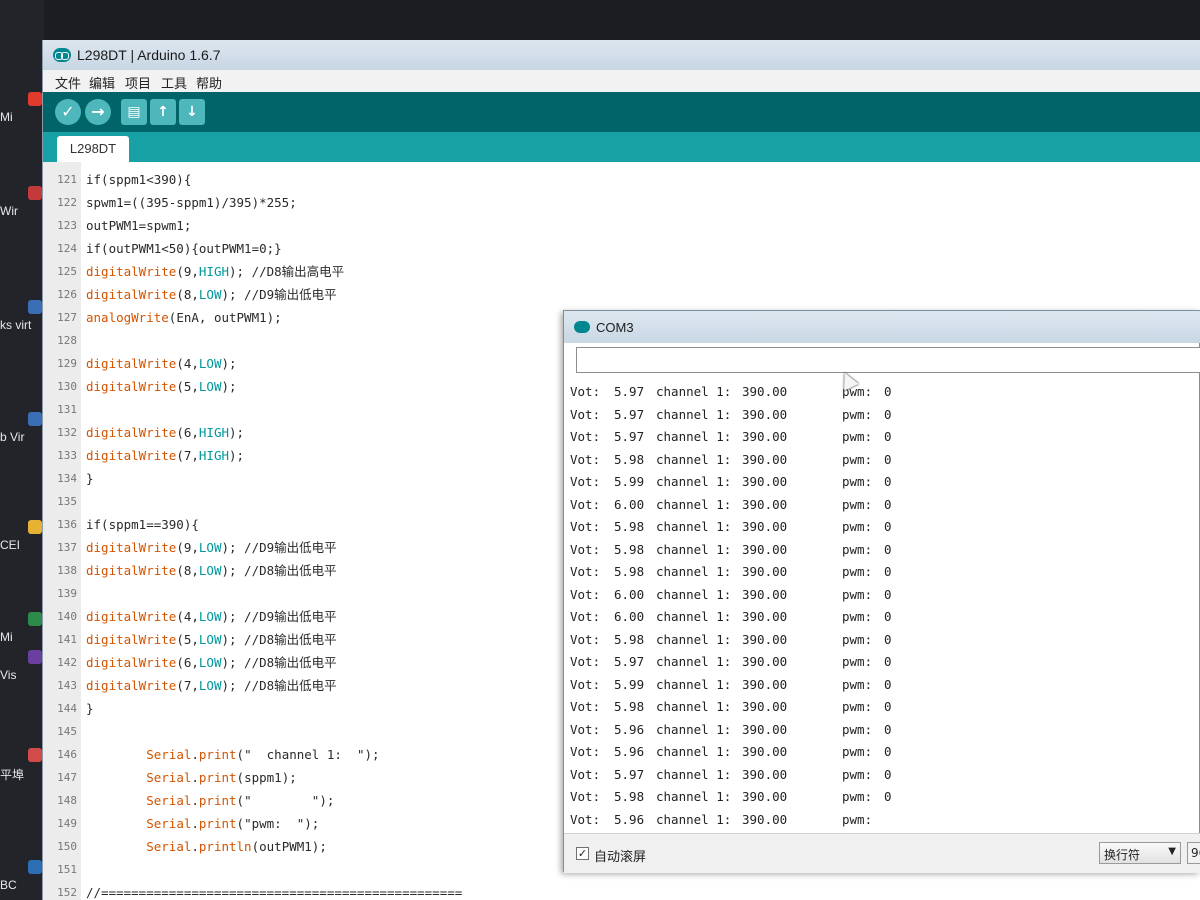 The height and width of the screenshot is (900, 1200). Describe the element at coordinates (67, 248) in the screenshot. I see `line-number: 124` at that location.